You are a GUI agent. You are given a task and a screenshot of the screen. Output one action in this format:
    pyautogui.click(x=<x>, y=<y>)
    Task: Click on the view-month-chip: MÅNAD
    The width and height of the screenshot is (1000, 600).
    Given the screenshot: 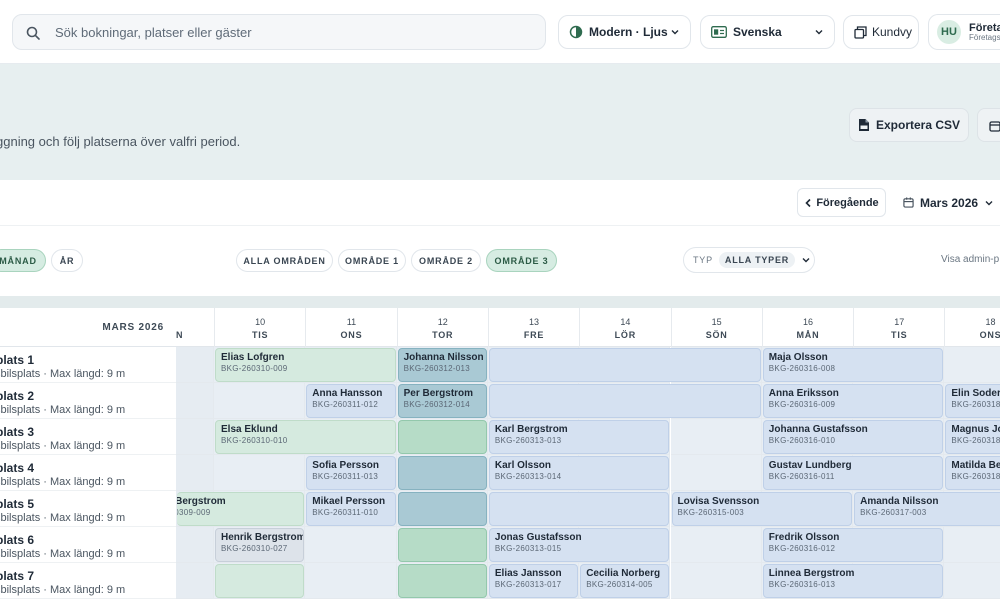 What is the action you would take?
    pyautogui.click(x=23, y=260)
    